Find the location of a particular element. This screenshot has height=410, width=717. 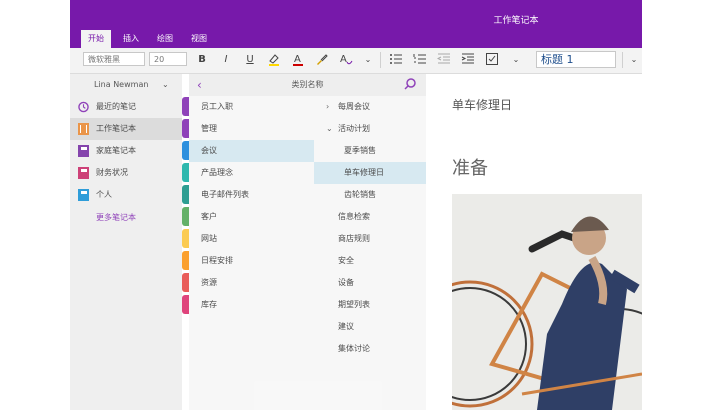

styles-icon: A is located at coordinates (346, 60).